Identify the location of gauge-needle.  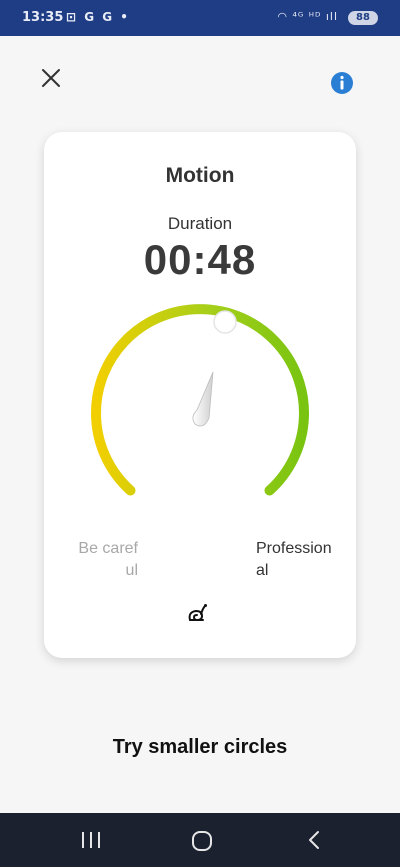
(203, 399).